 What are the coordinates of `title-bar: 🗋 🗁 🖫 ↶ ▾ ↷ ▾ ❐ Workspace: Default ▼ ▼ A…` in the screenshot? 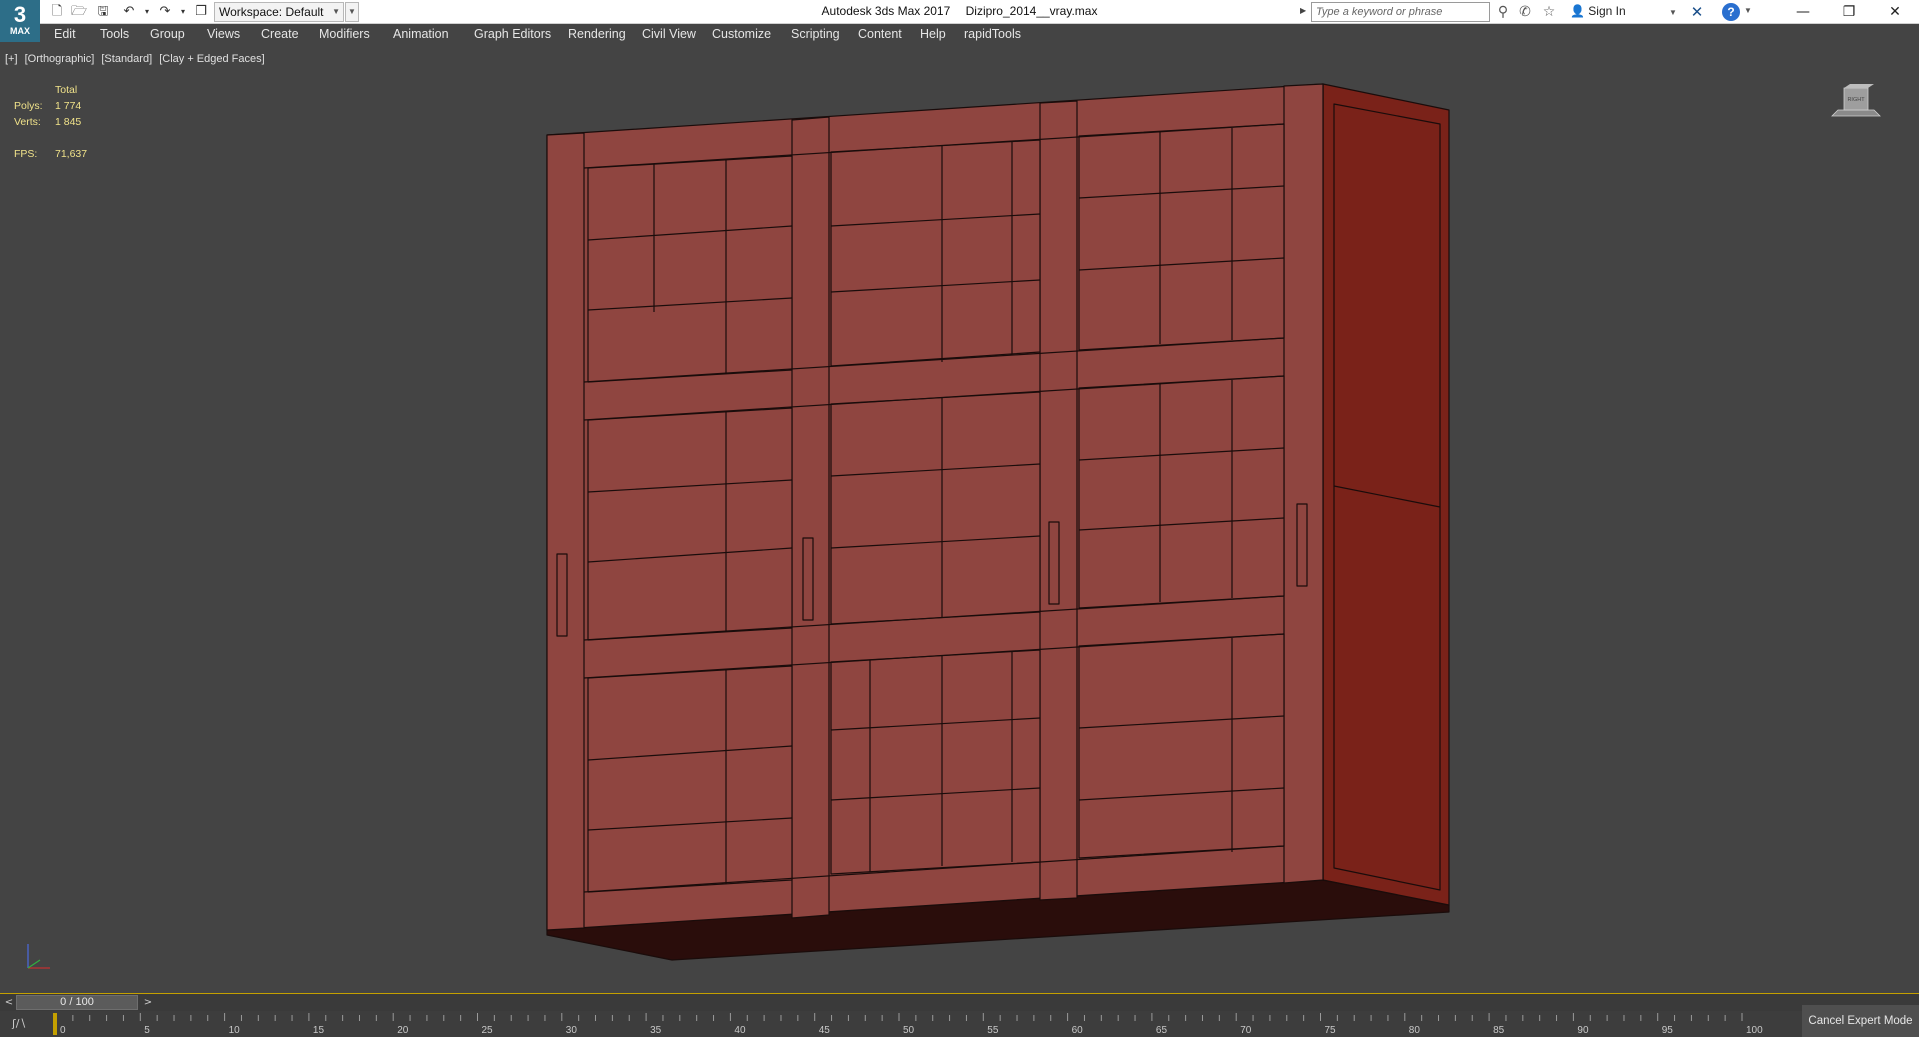 It's located at (959, 12).